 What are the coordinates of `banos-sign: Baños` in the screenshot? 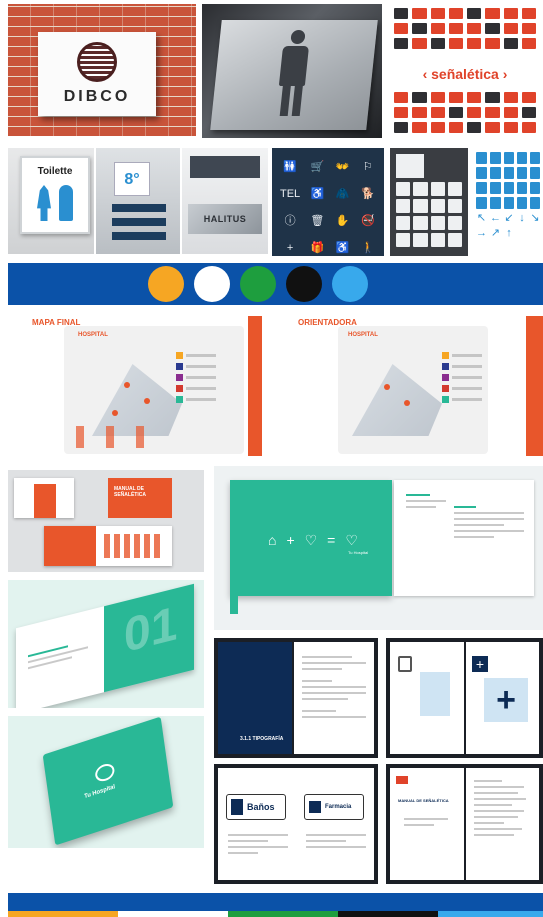 It's located at (256, 807).